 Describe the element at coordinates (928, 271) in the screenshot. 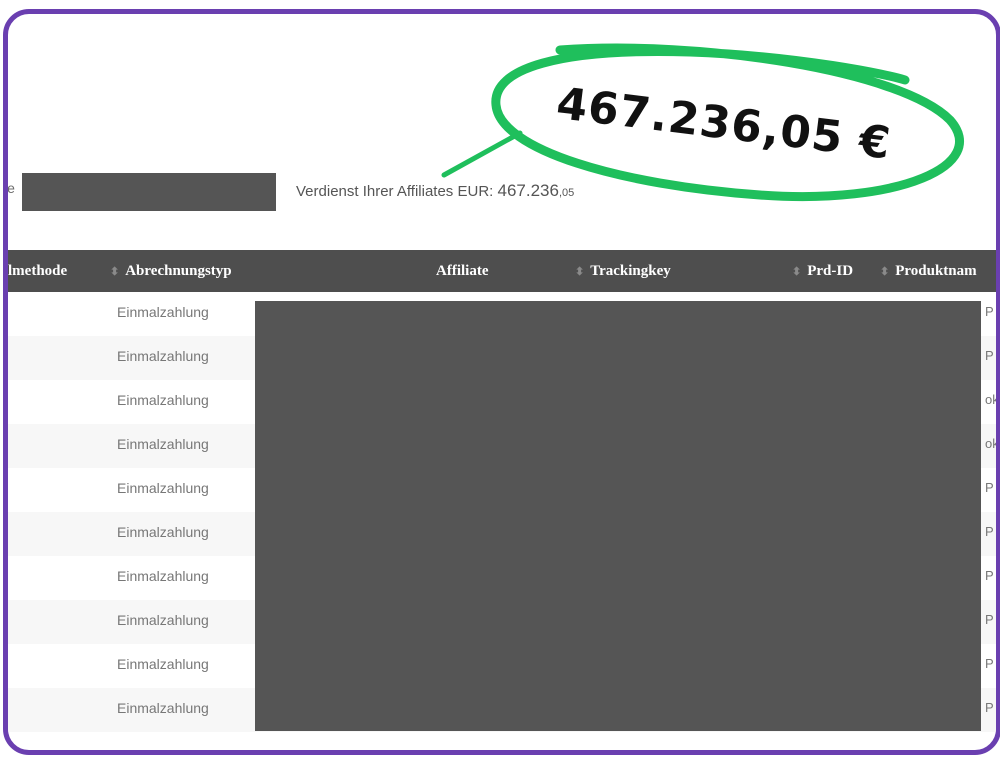

I see `header-produktname: ⬍ Produktnam` at that location.